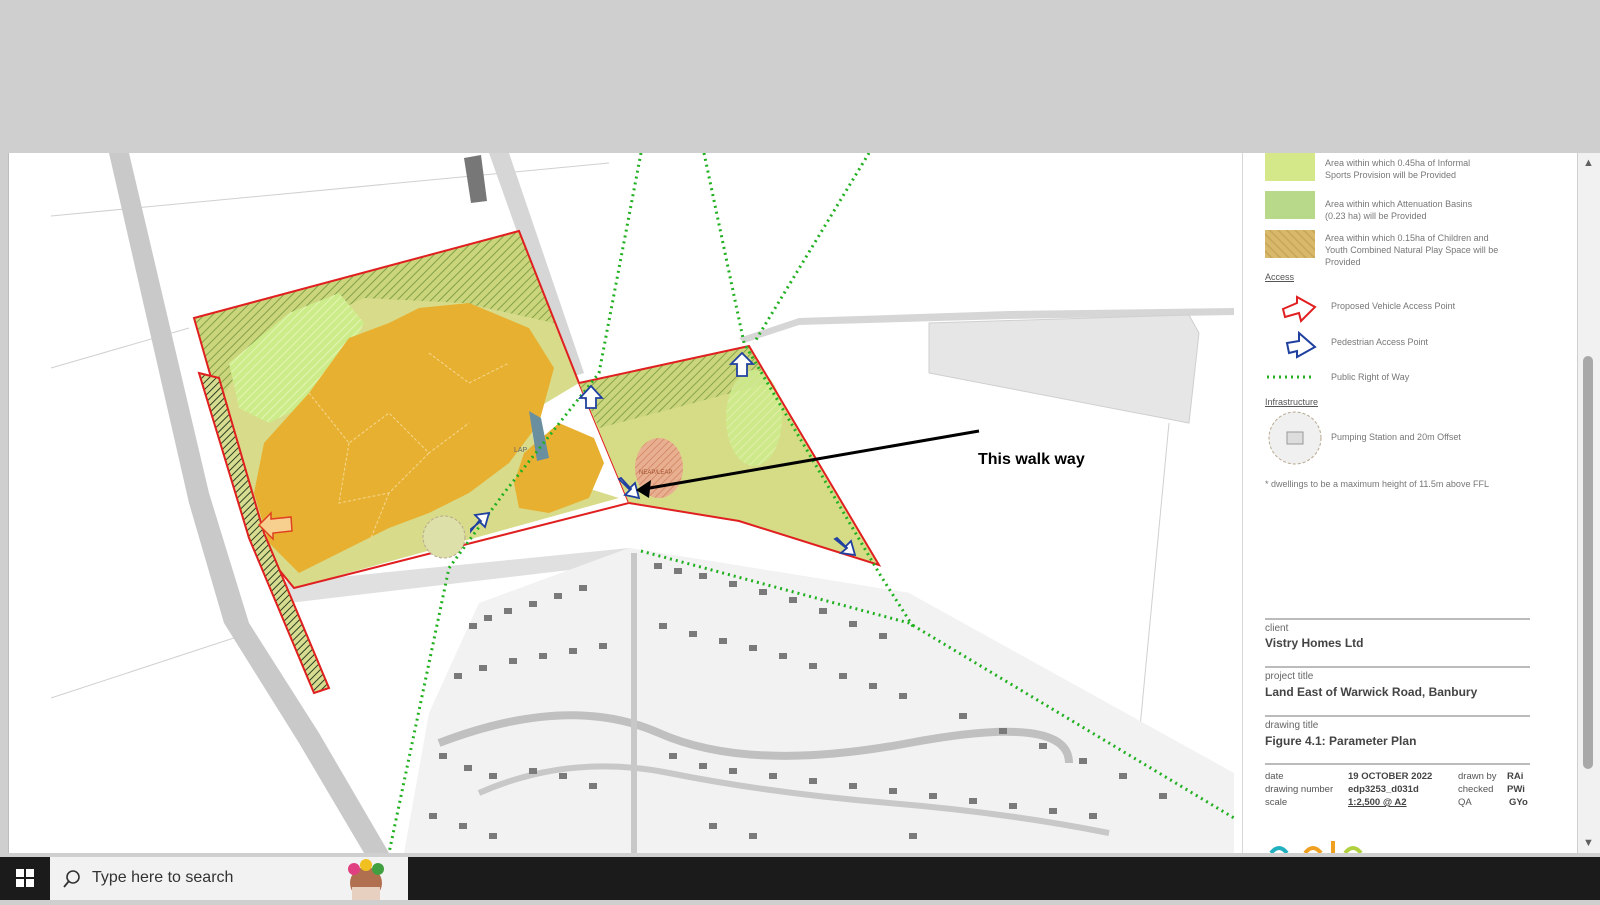 The image size is (1600, 905). Describe the element at coordinates (475, 179) in the screenshot. I see `building-north` at that location.